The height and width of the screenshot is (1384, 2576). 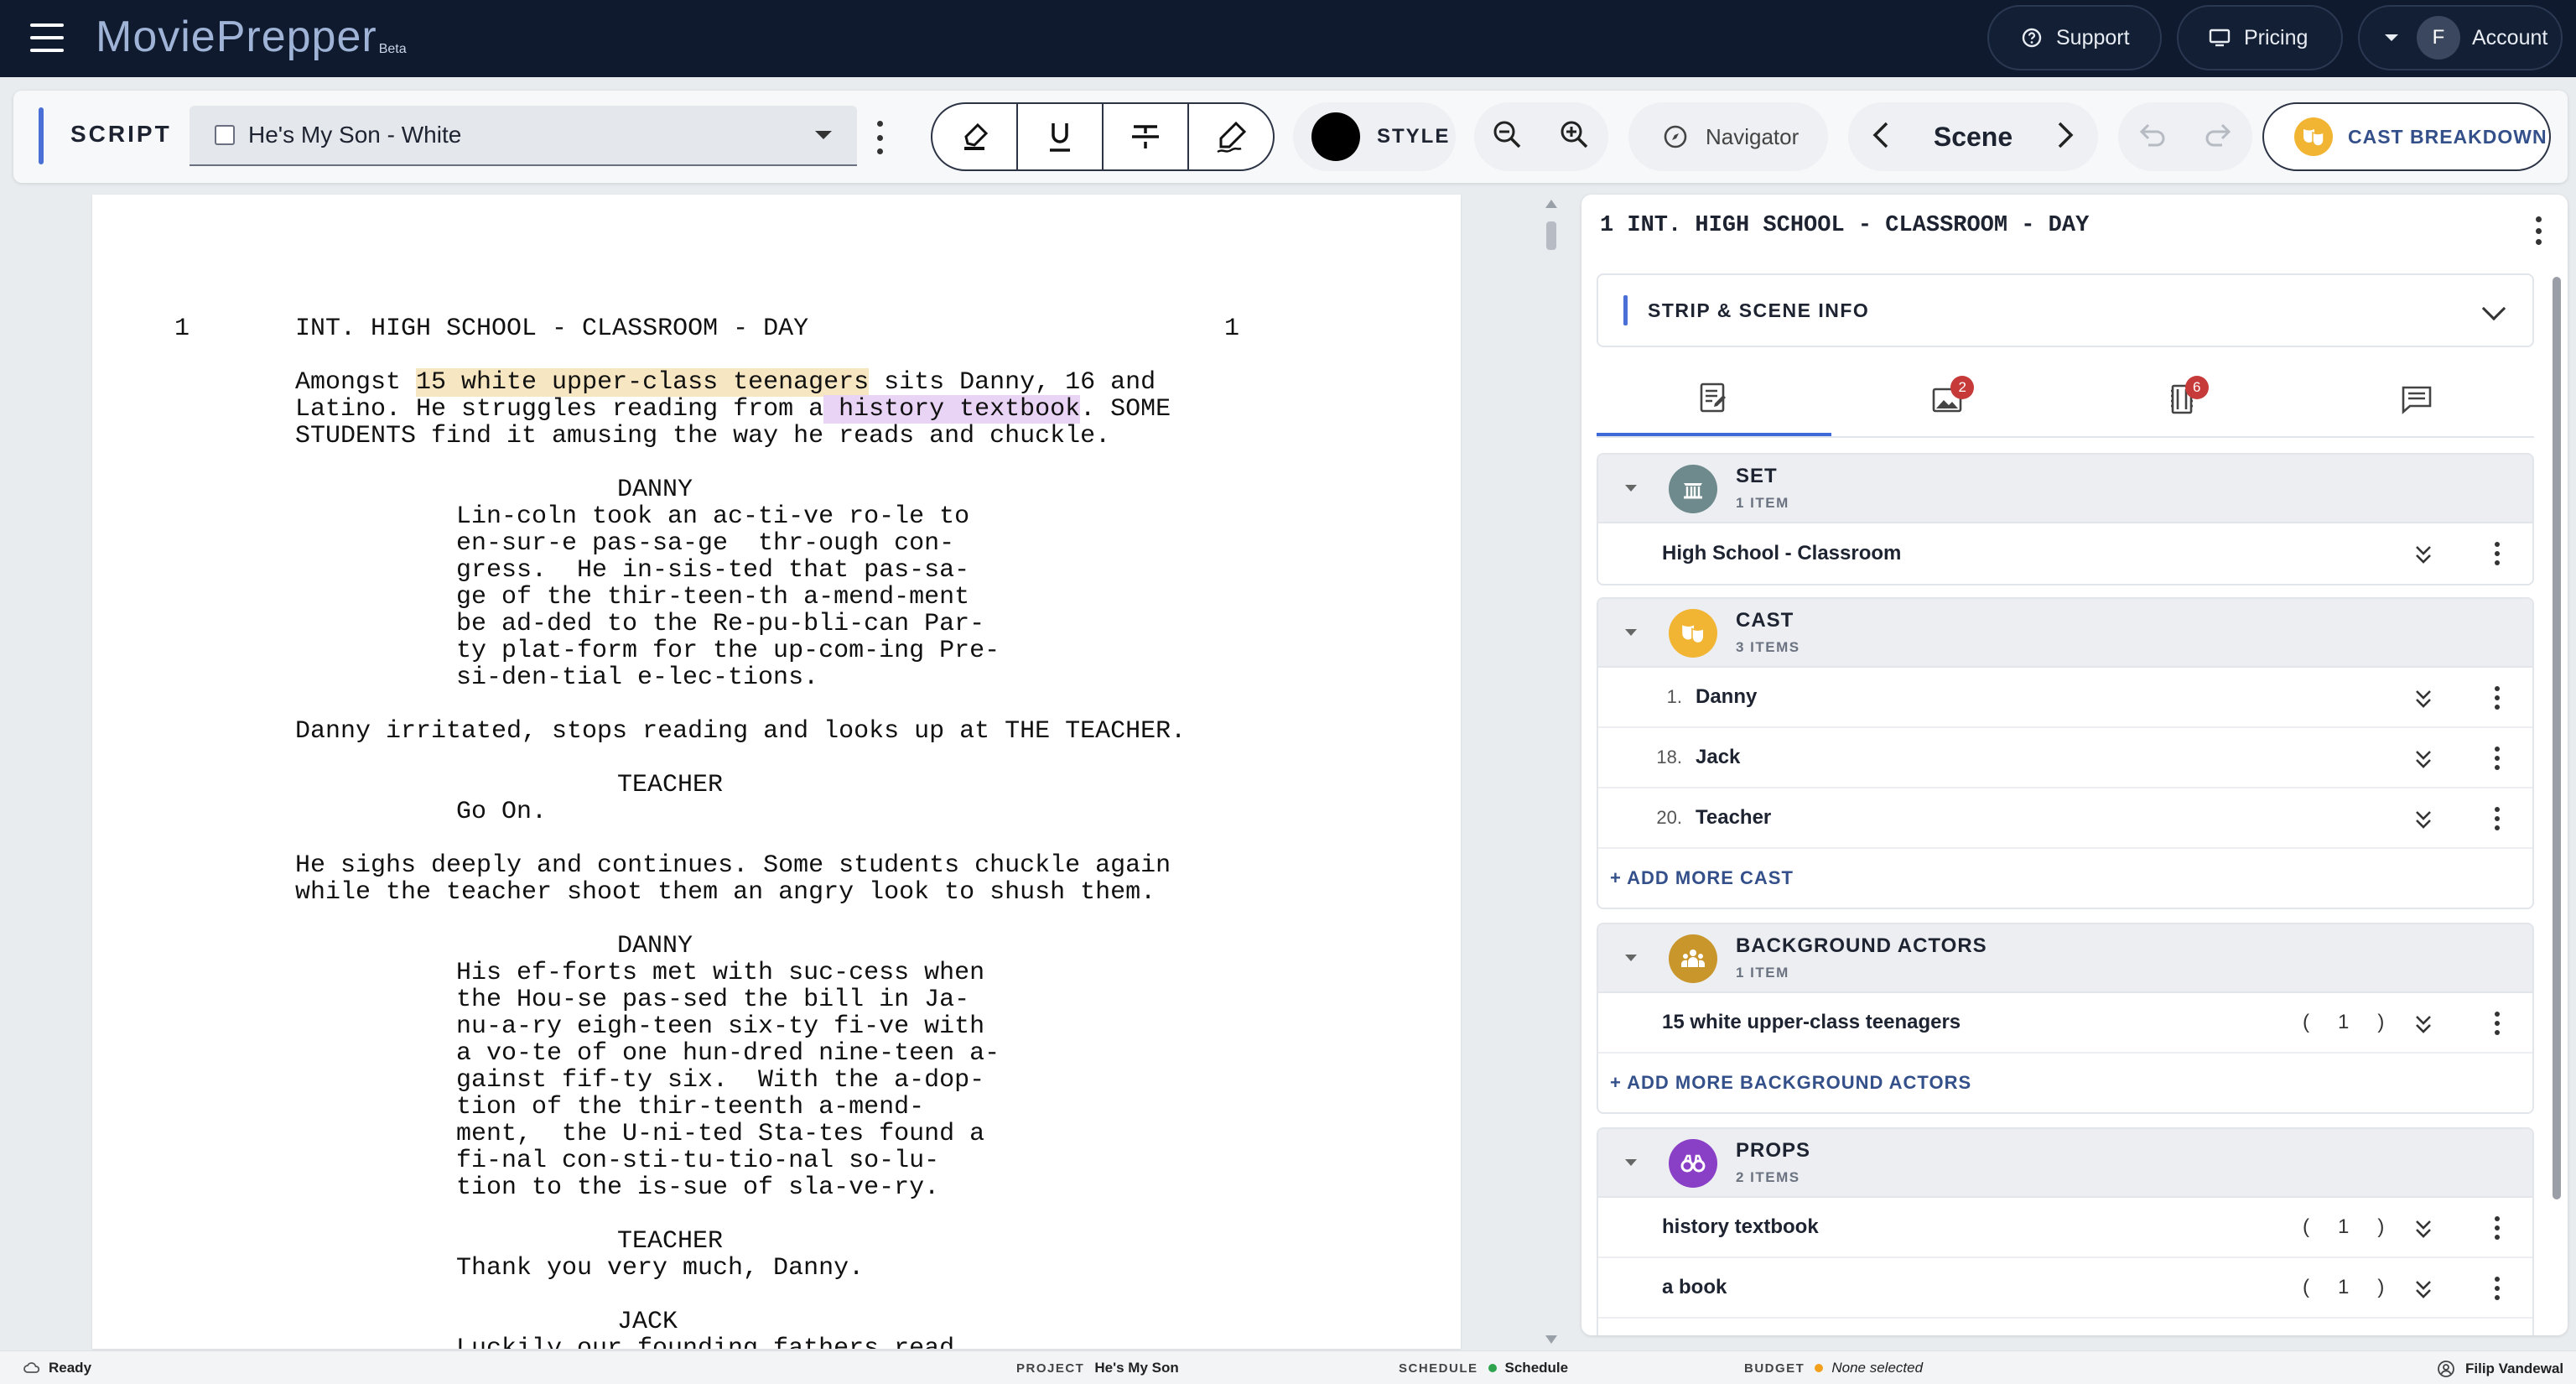 I want to click on tab-comments, so click(x=2417, y=399).